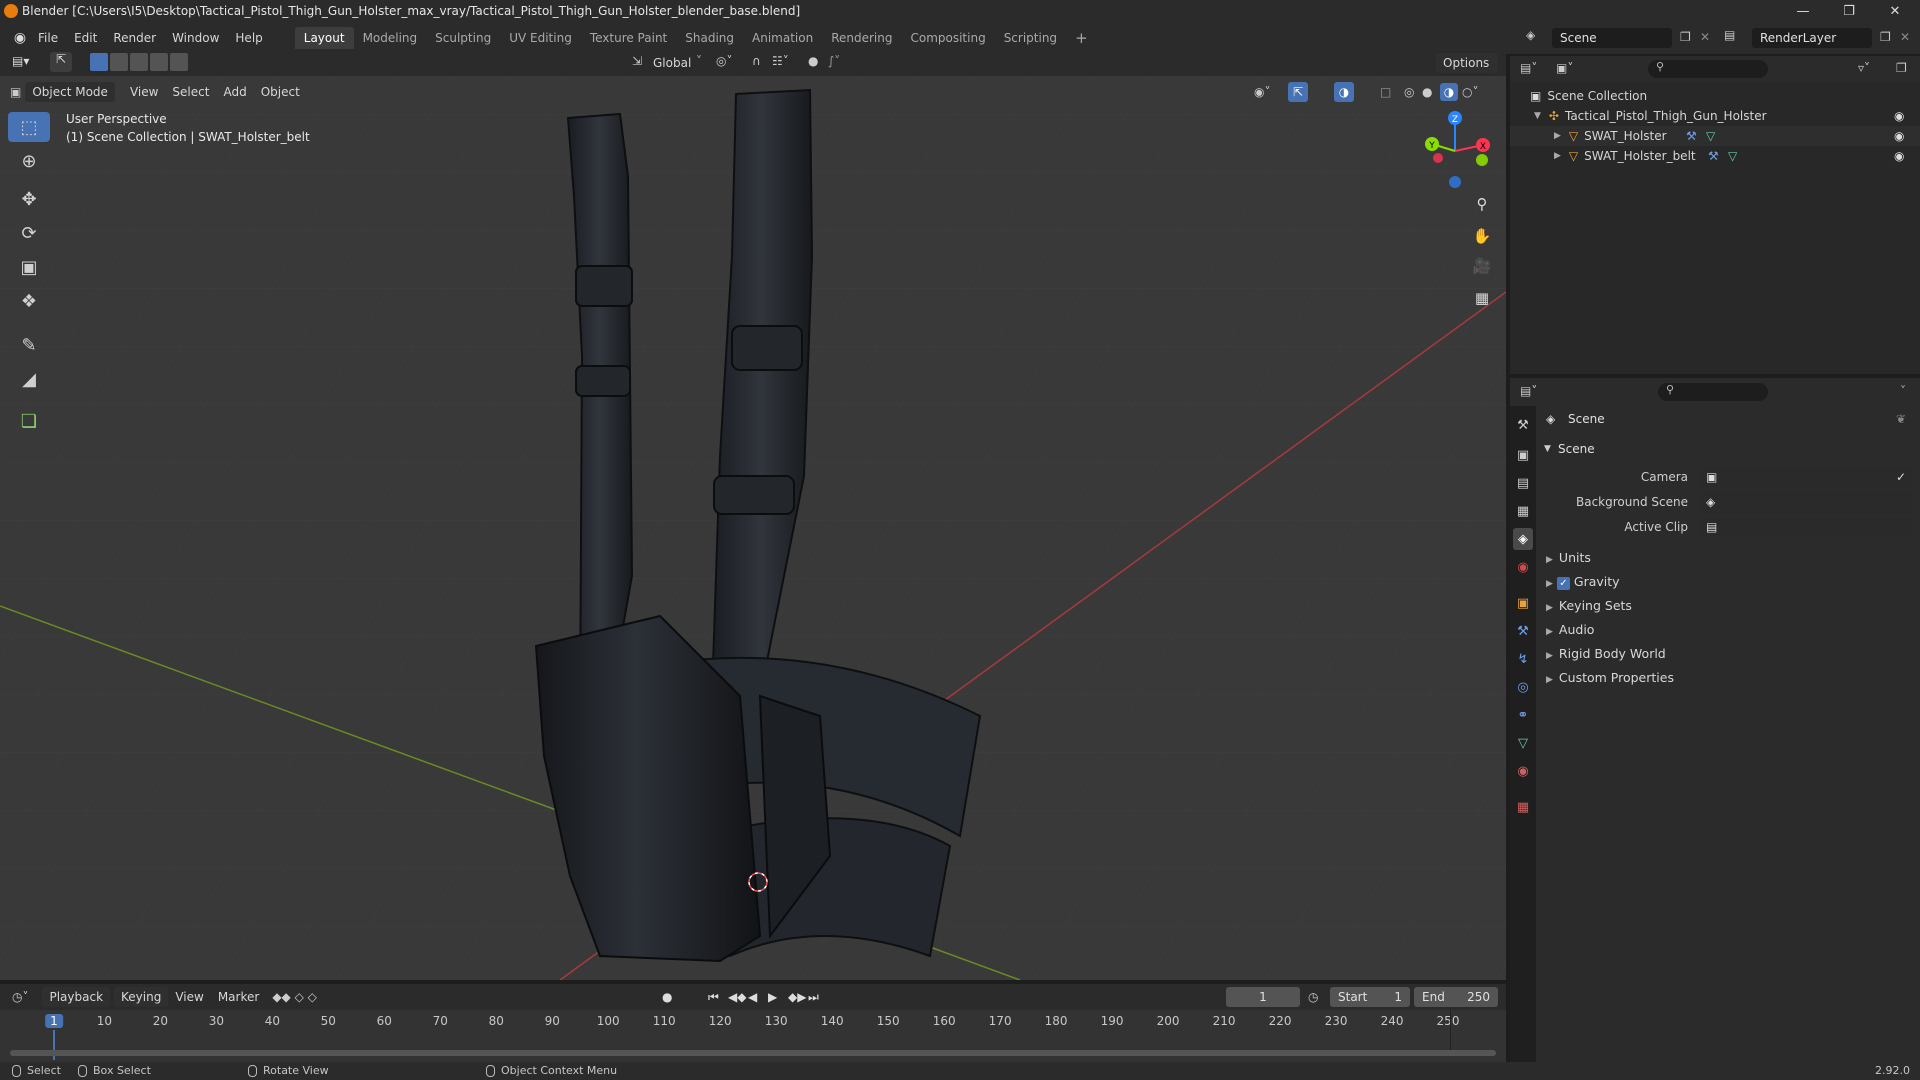  I want to click on display-mode-icon: ▣˅, so click(1564, 68).